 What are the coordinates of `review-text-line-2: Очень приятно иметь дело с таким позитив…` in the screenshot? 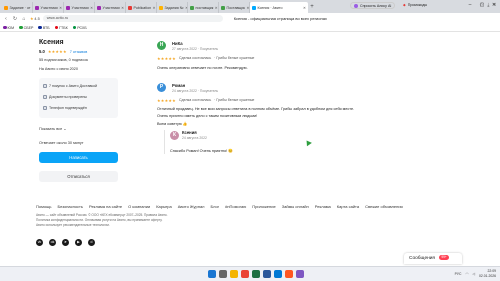 It's located at (207, 116).